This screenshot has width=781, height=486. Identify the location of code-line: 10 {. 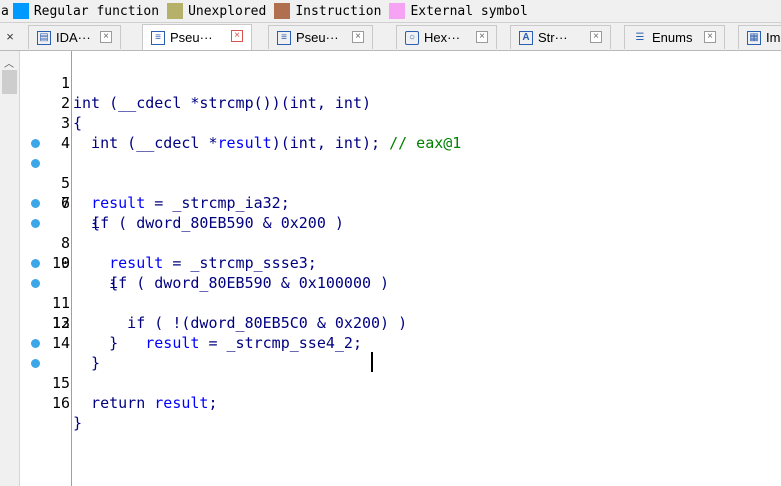
(390, 262).